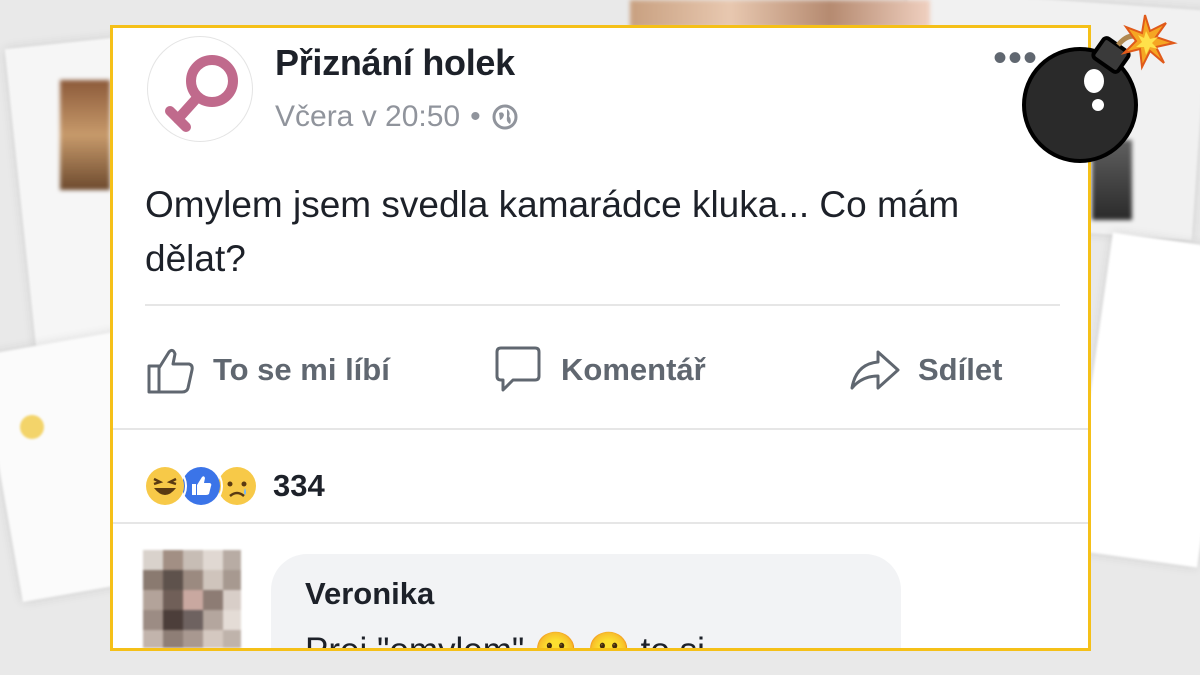 The height and width of the screenshot is (675, 1200). Describe the element at coordinates (633, 369) in the screenshot. I see `comment-label: Komentář` at that location.